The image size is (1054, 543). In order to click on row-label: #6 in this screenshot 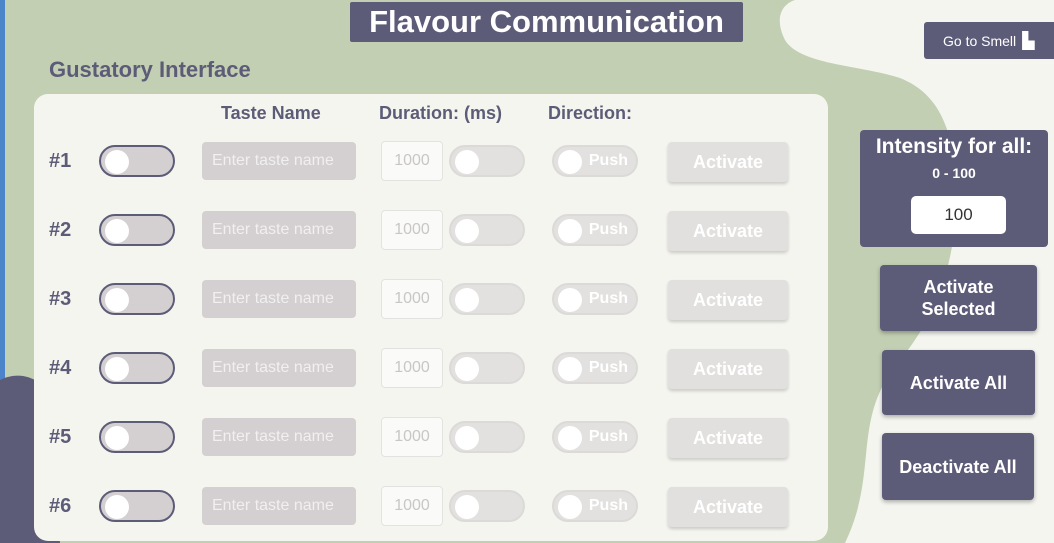, I will do `click(60, 506)`.